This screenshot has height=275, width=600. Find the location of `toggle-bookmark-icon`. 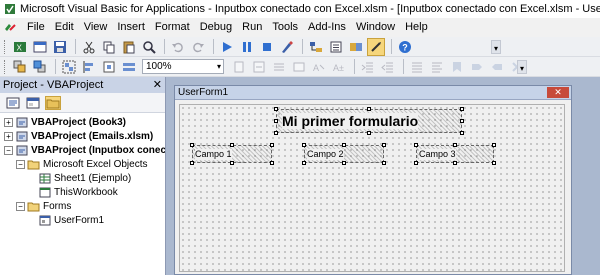

toggle-bookmark-icon is located at coordinates (457, 67).